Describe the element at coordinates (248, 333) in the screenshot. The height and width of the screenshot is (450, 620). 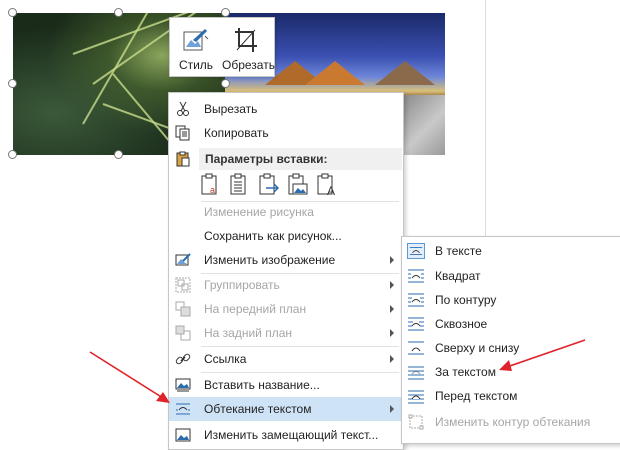
I see `menu-item-label: На задний план` at that location.